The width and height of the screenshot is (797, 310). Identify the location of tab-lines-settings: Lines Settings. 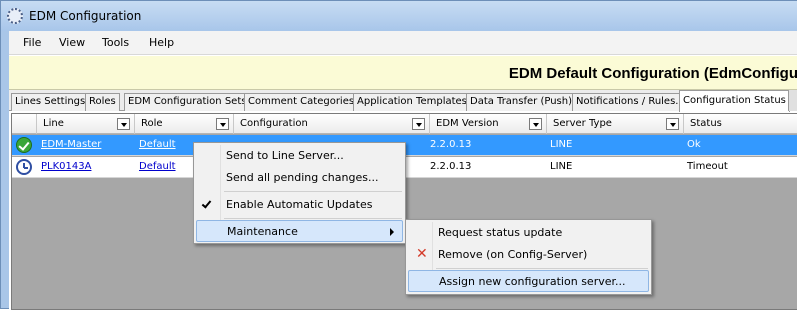
(50, 102).